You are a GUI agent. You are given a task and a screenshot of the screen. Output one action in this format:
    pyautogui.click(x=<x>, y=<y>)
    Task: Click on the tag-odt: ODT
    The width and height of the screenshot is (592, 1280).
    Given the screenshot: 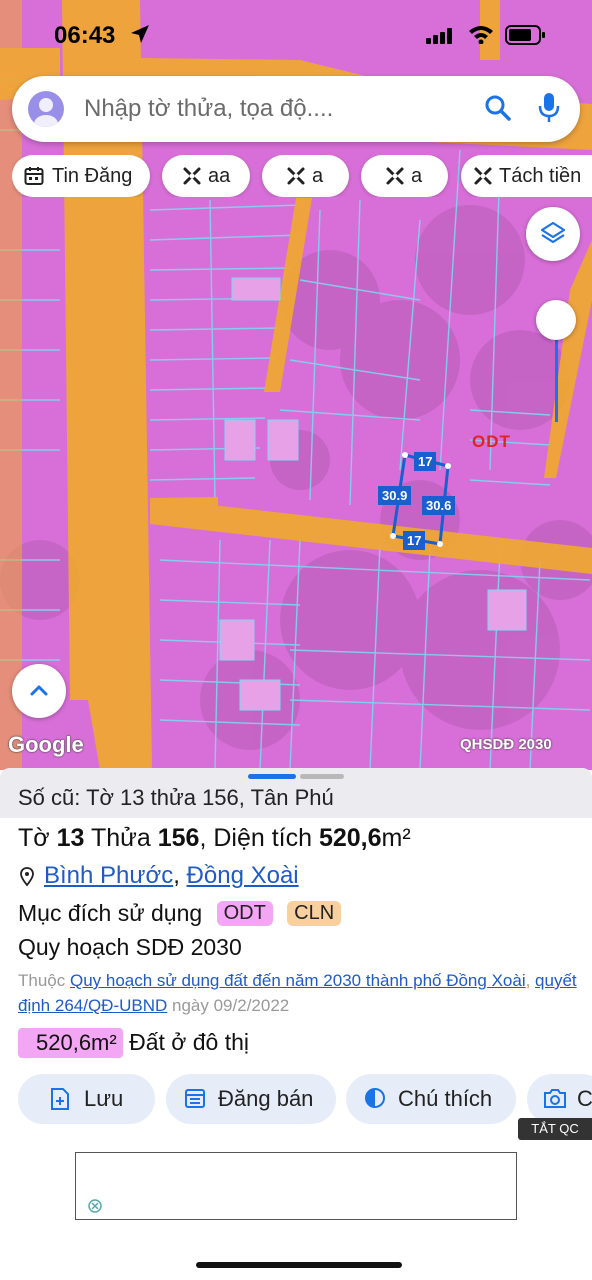 What is the action you would take?
    pyautogui.click(x=244, y=913)
    